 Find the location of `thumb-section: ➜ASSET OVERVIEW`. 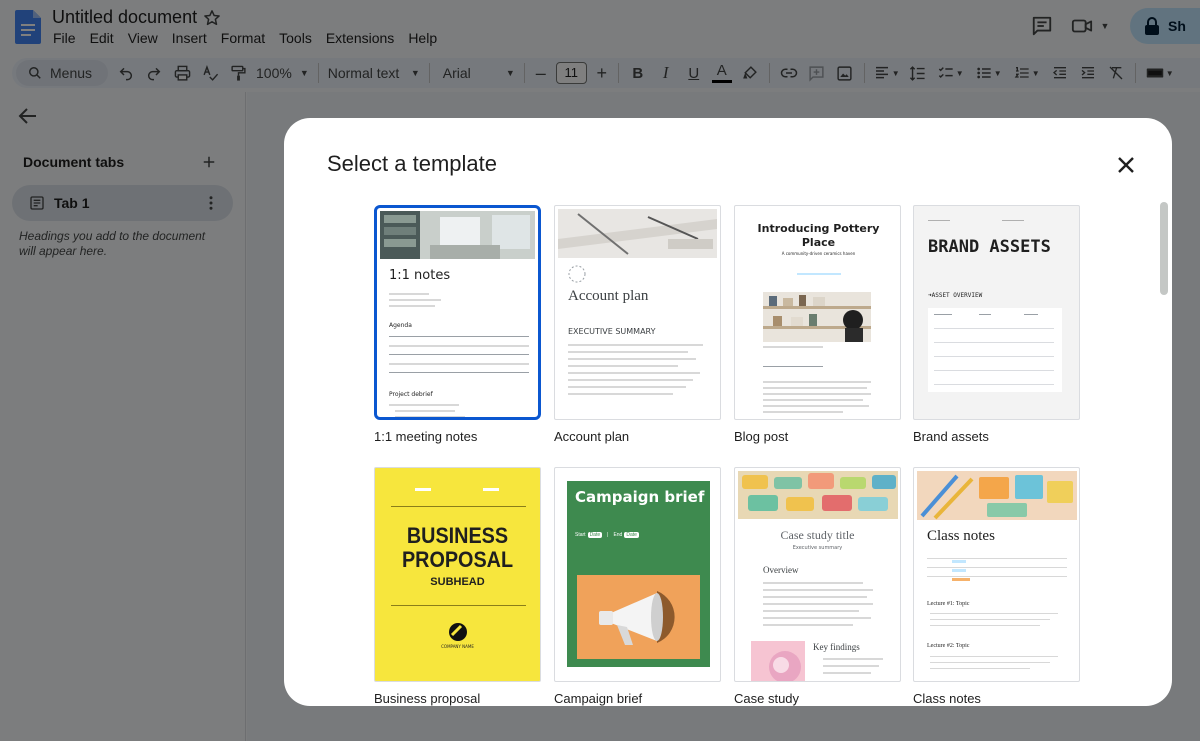

thumb-section: ➜ASSET OVERVIEW is located at coordinates (955, 295).